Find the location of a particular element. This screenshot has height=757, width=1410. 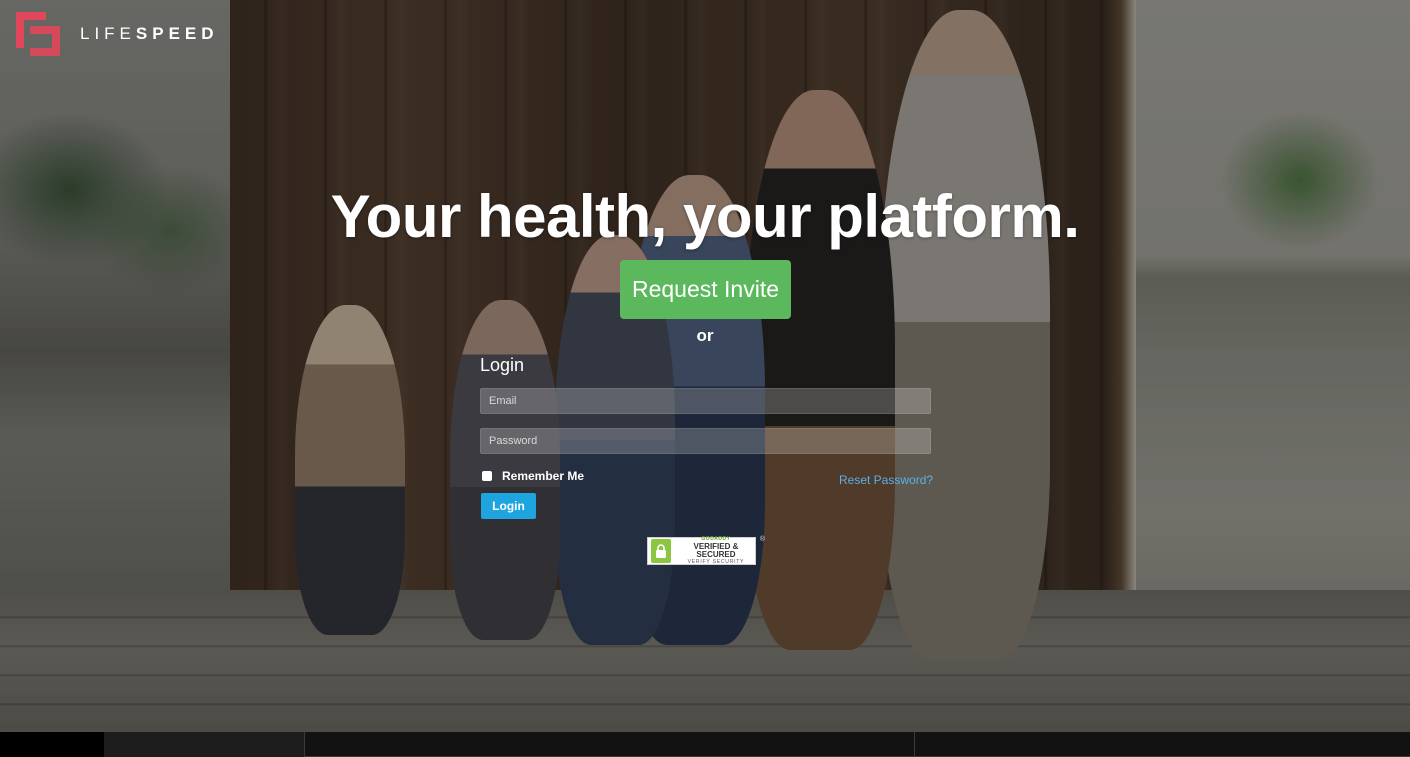

brand-logo: LIFESPEED is located at coordinates (116, 34).